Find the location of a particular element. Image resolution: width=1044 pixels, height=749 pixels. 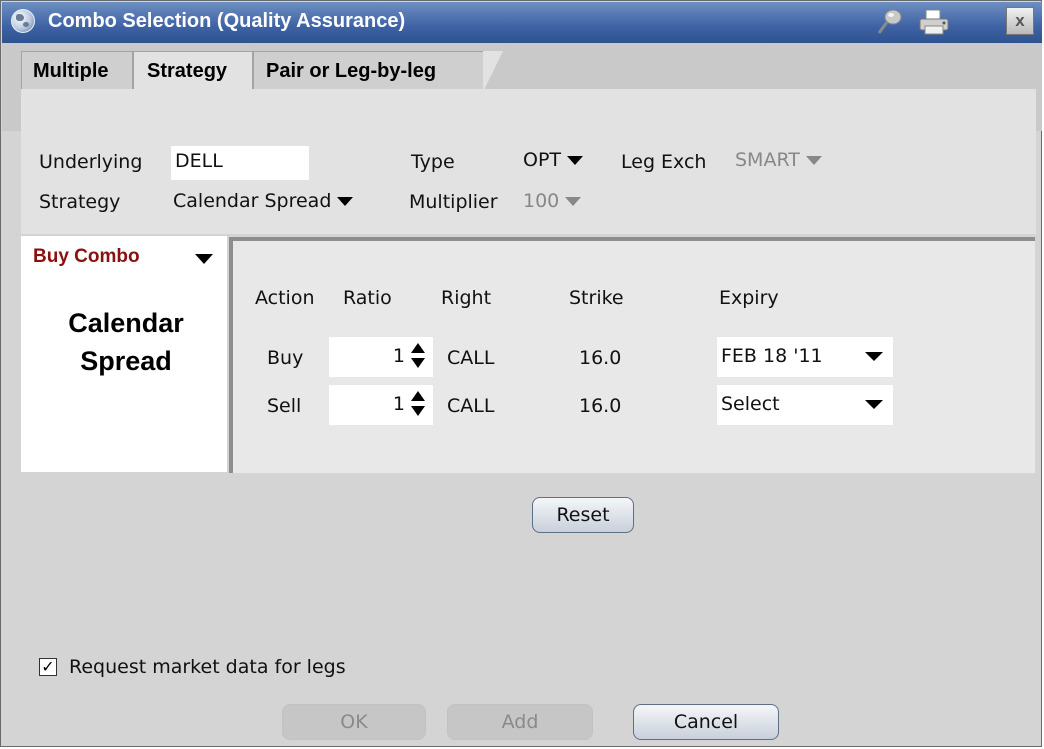

leg-1-right: CALL is located at coordinates (471, 358).